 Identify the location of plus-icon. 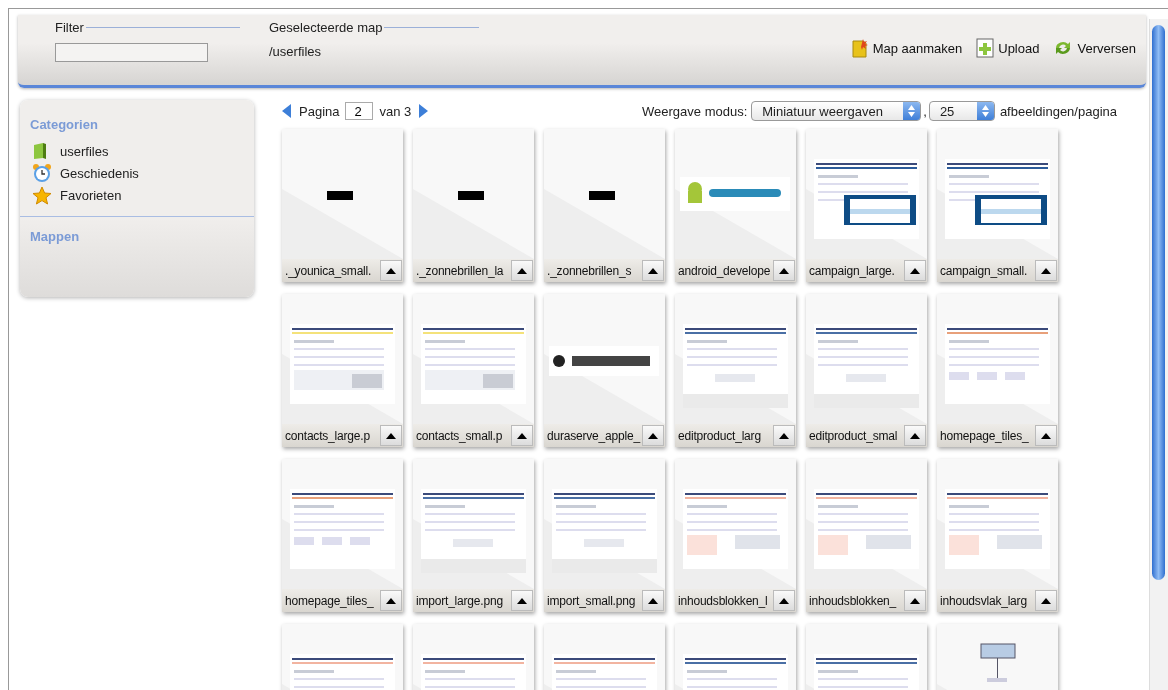
(985, 48).